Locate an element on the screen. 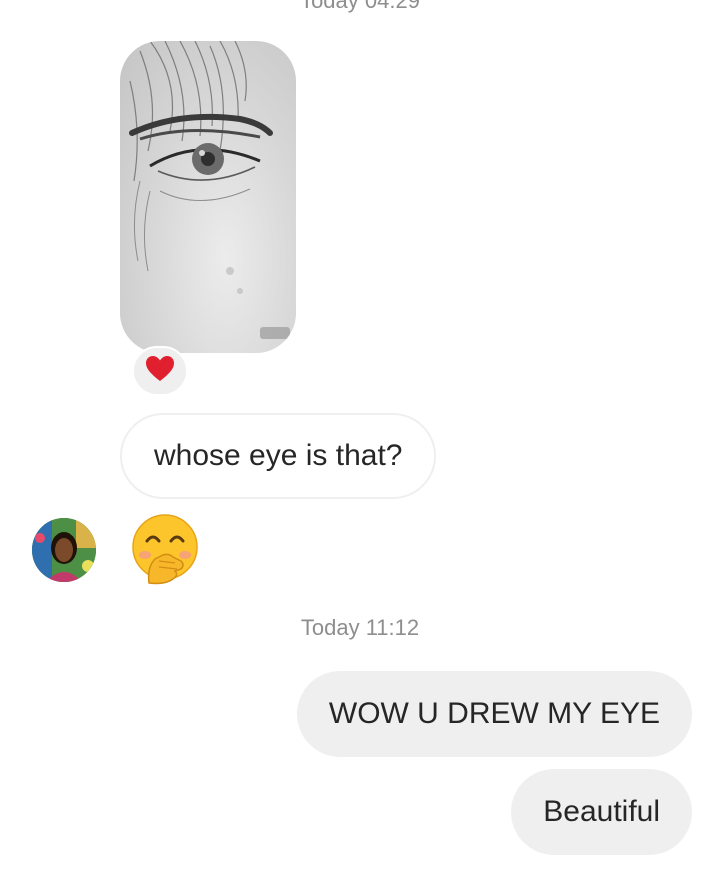 This screenshot has width=720, height=888. heart-icon is located at coordinates (160, 371).